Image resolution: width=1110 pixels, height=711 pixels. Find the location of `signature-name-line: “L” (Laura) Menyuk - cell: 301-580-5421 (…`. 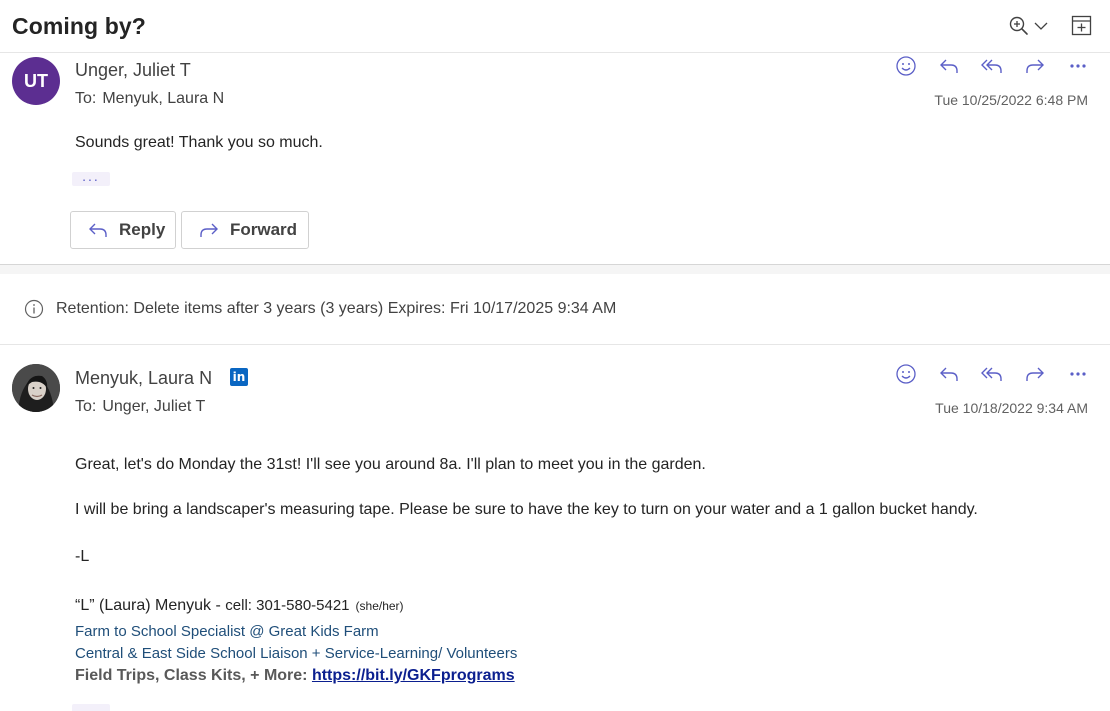

signature-name-line: “L” (Laura) Menyuk - cell: 301-580-5421 (… is located at coordinates (239, 606).